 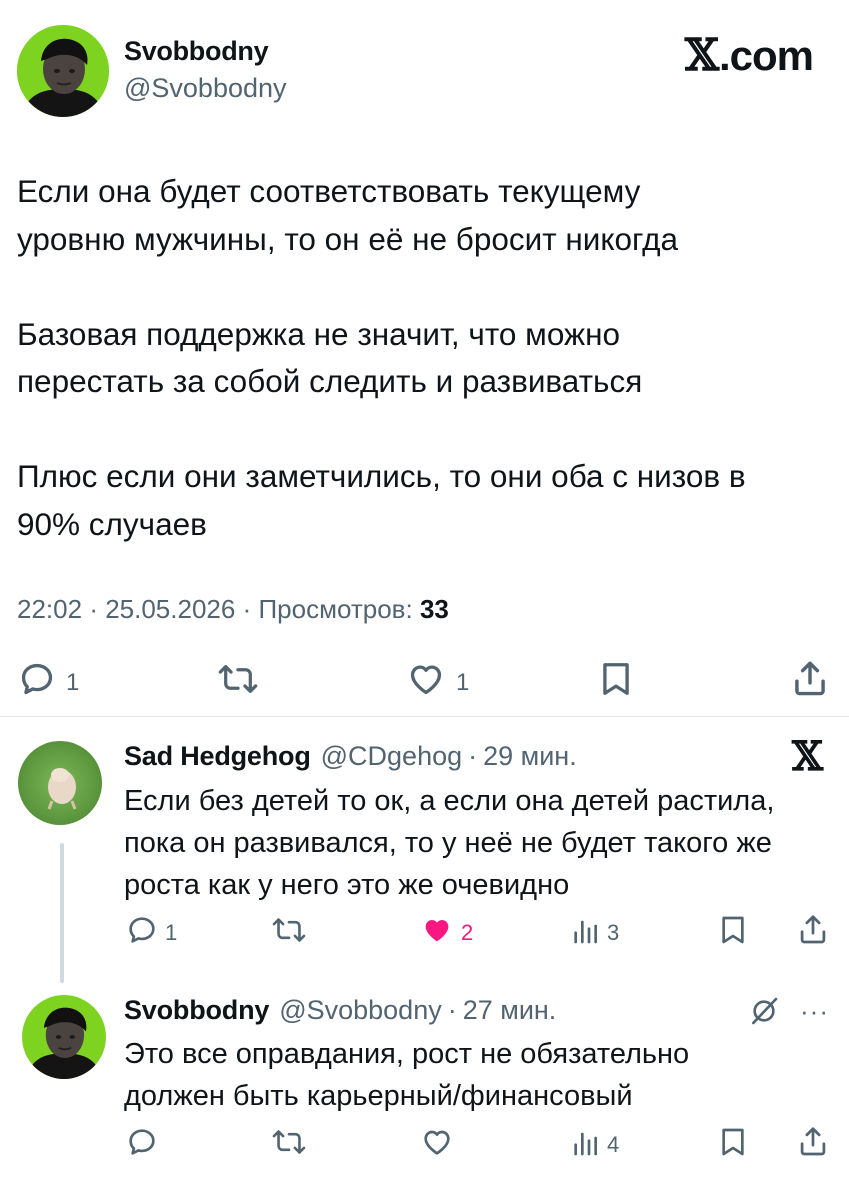 I want to click on author-handle: @Svobbodny, so click(x=205, y=88).